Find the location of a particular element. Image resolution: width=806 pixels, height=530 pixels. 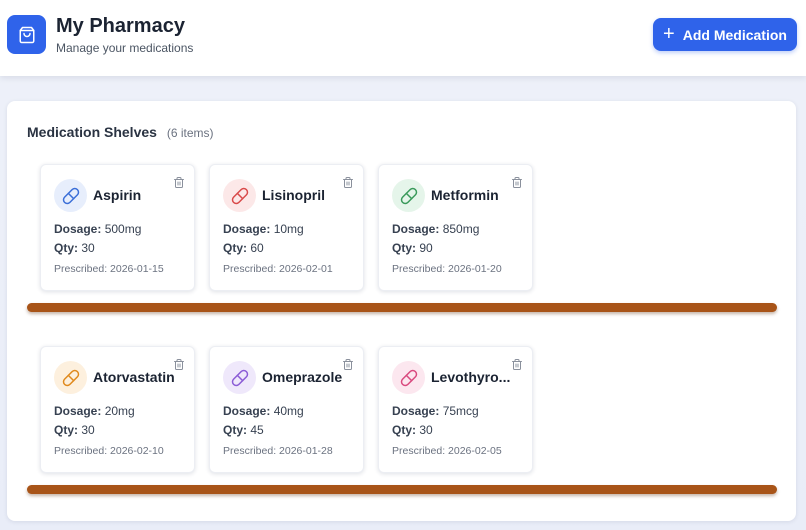

app-logo is located at coordinates (26, 34).